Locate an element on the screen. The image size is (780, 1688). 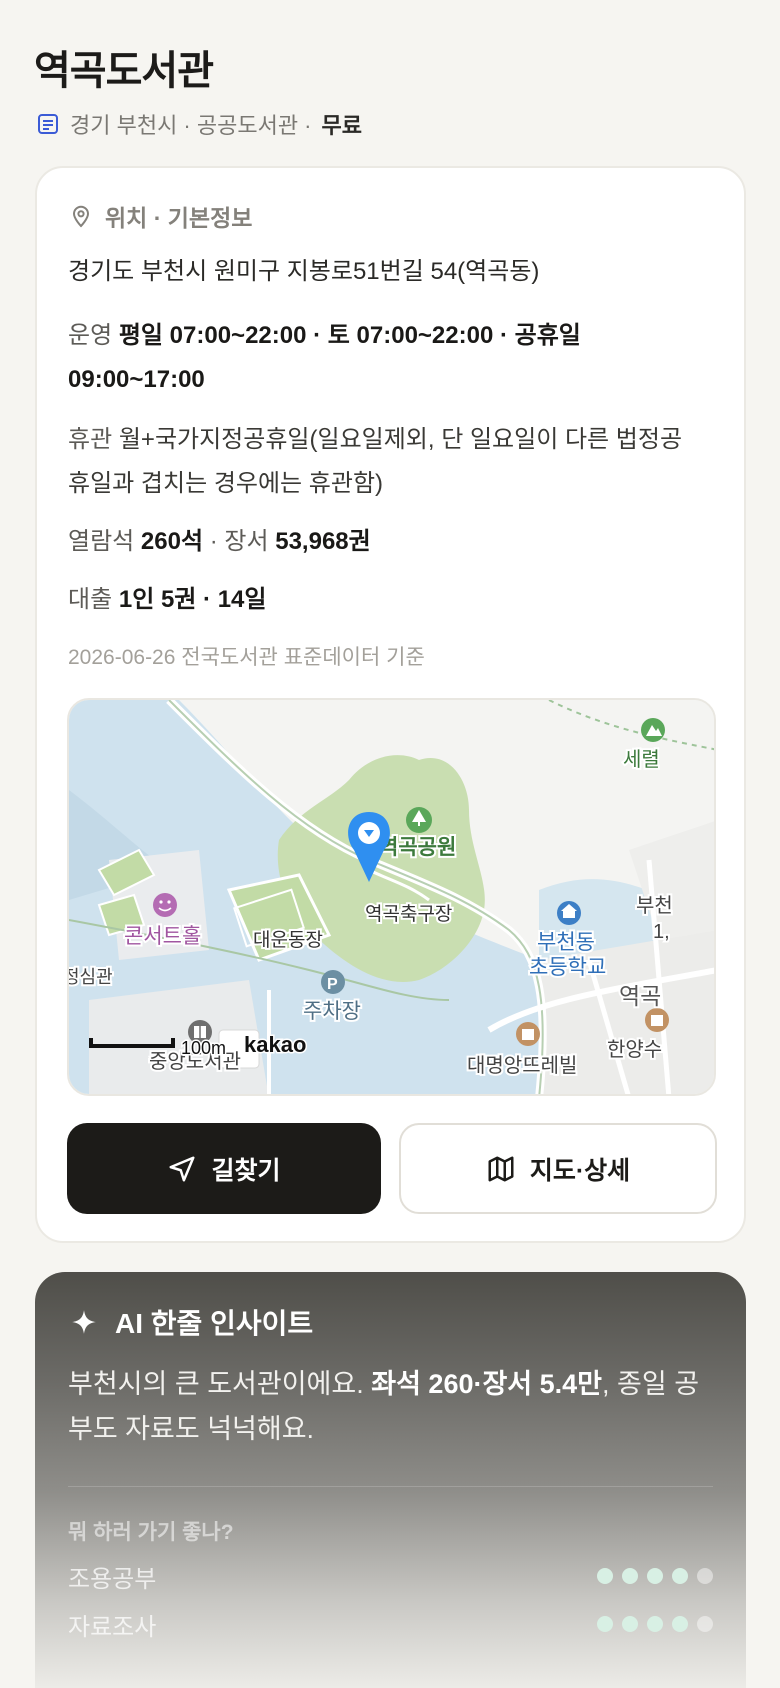
loan-policy: 대출 1인 5권 · 14일 is located at coordinates (378, 600).